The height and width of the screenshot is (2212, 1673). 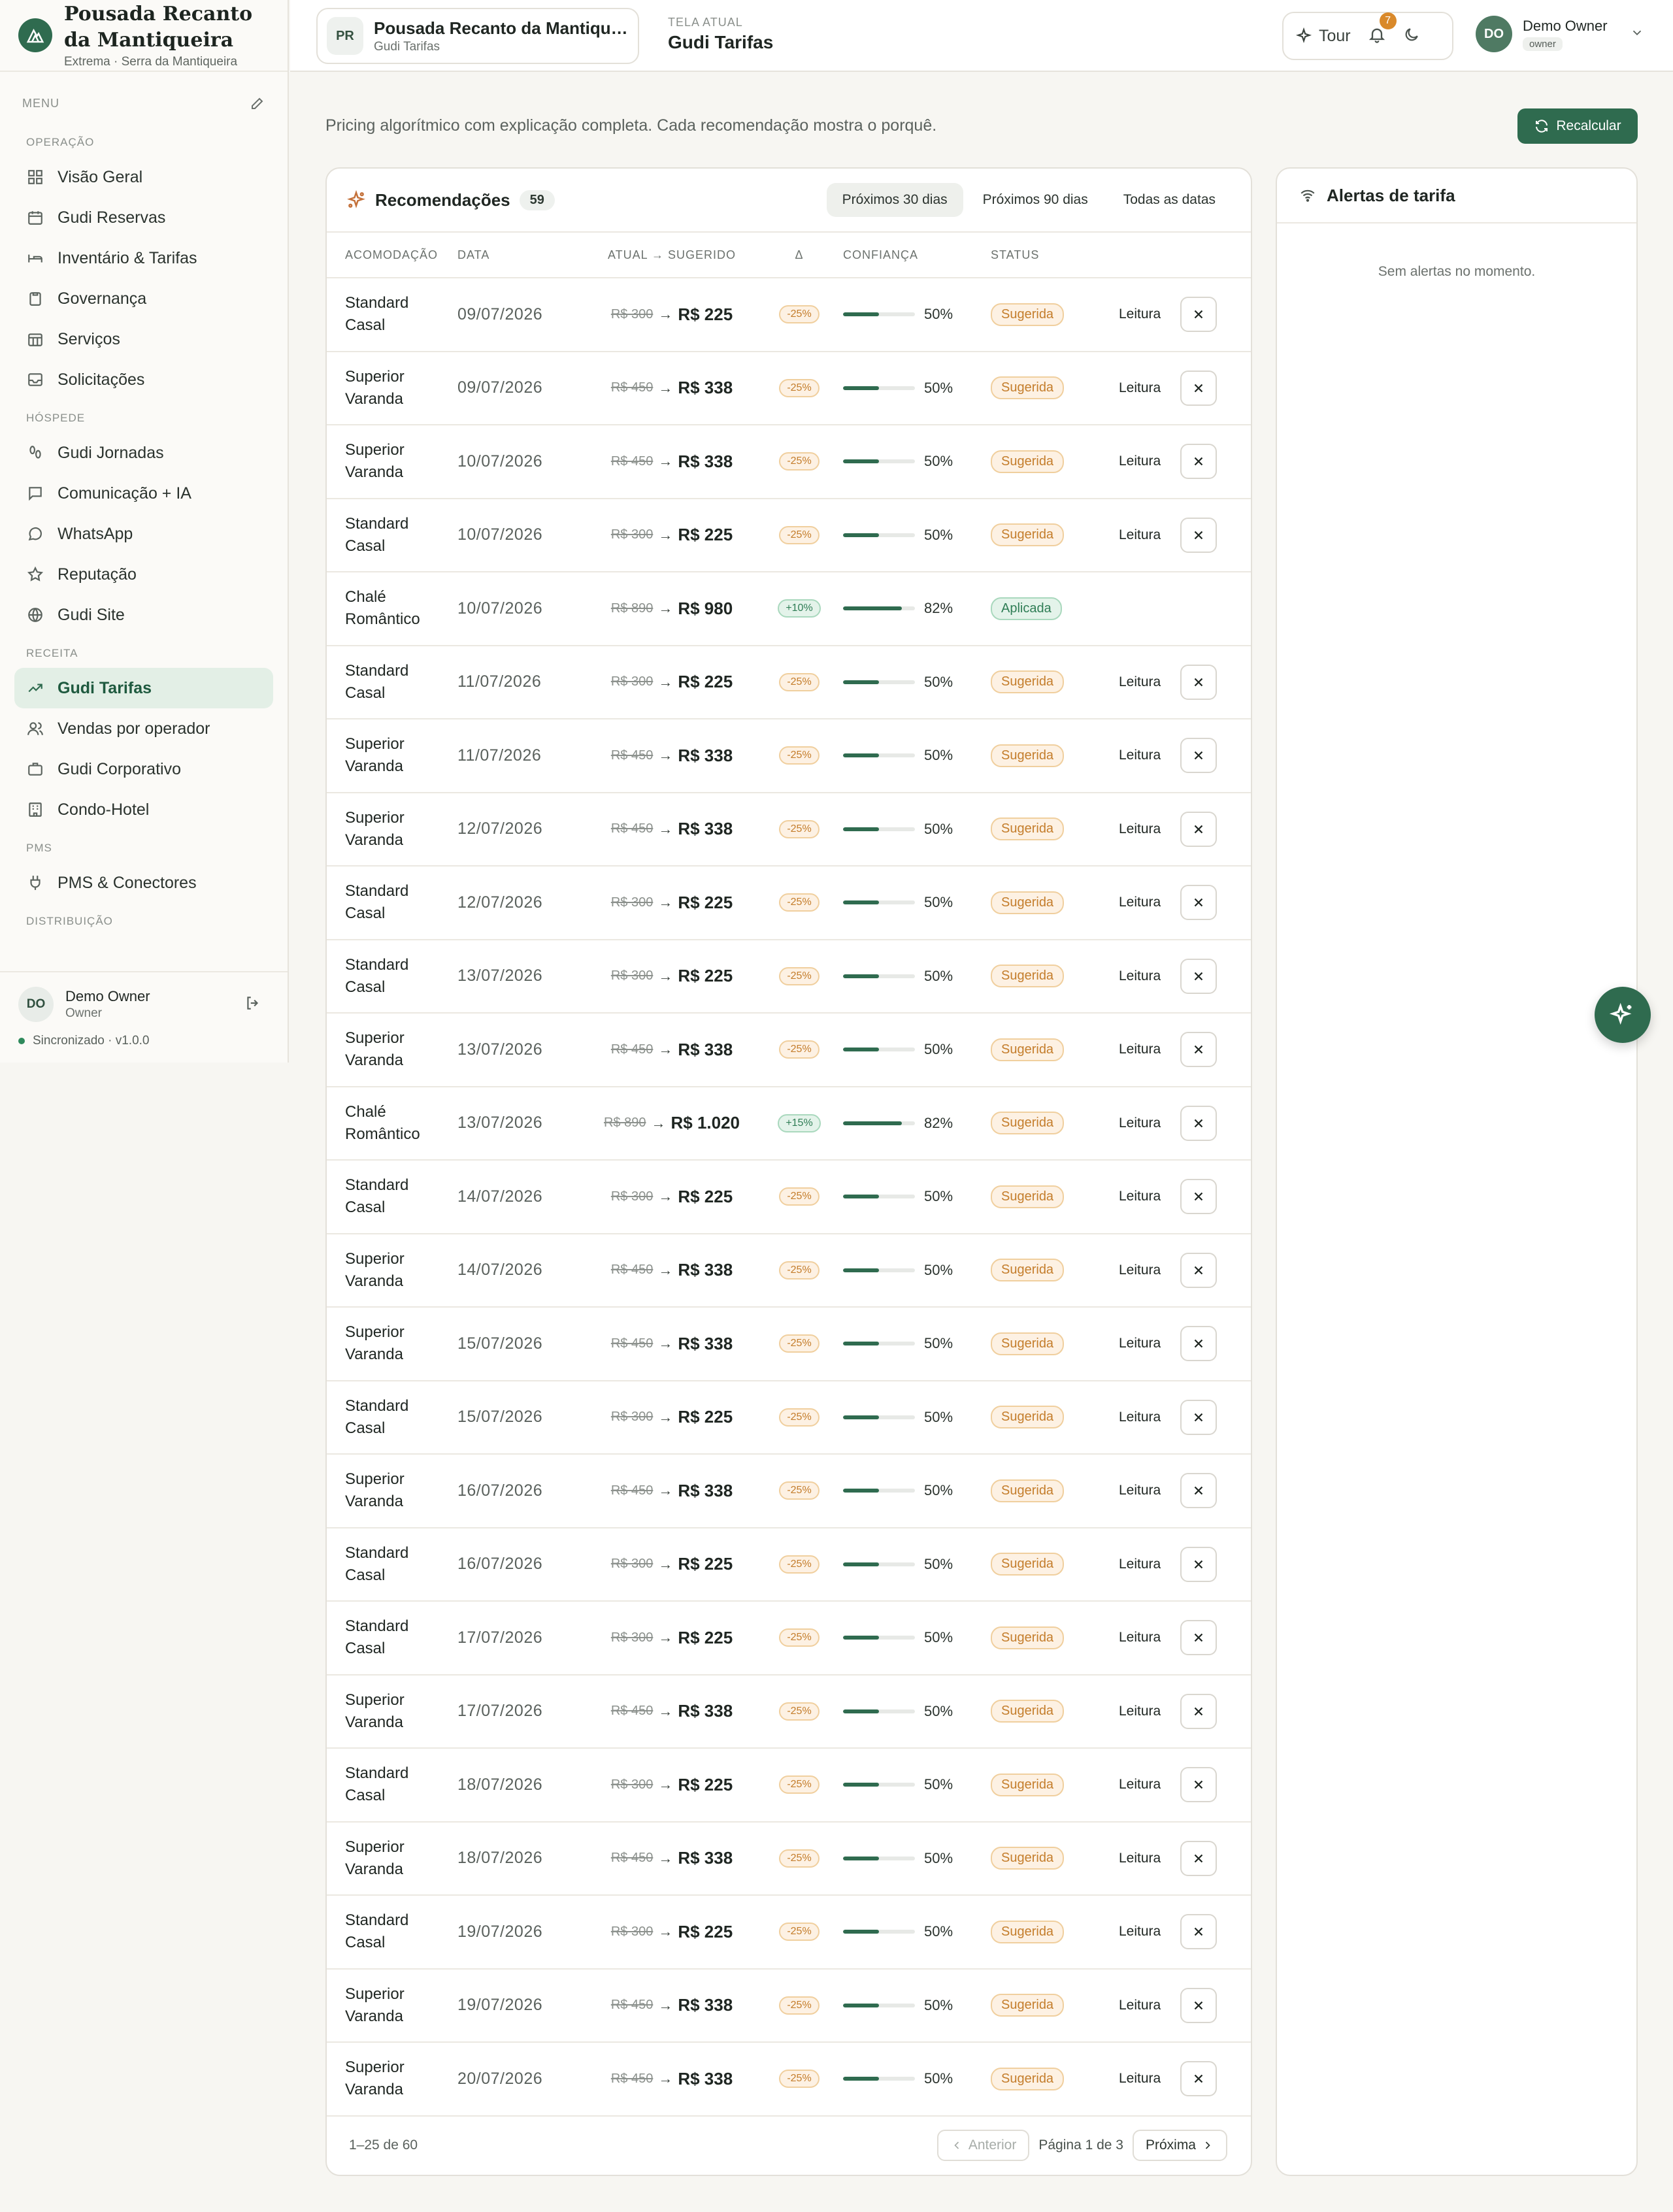 What do you see at coordinates (1055, 255) in the screenshot?
I see `column-header: STATUS` at bounding box center [1055, 255].